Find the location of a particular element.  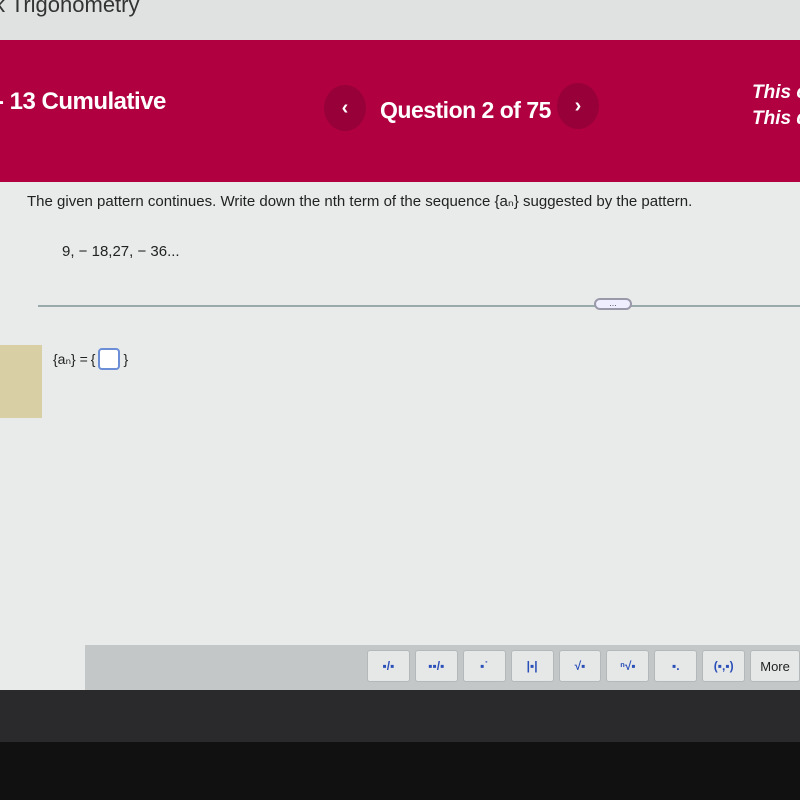

answer-row: {aₙ} = { } is located at coordinates (90, 359).